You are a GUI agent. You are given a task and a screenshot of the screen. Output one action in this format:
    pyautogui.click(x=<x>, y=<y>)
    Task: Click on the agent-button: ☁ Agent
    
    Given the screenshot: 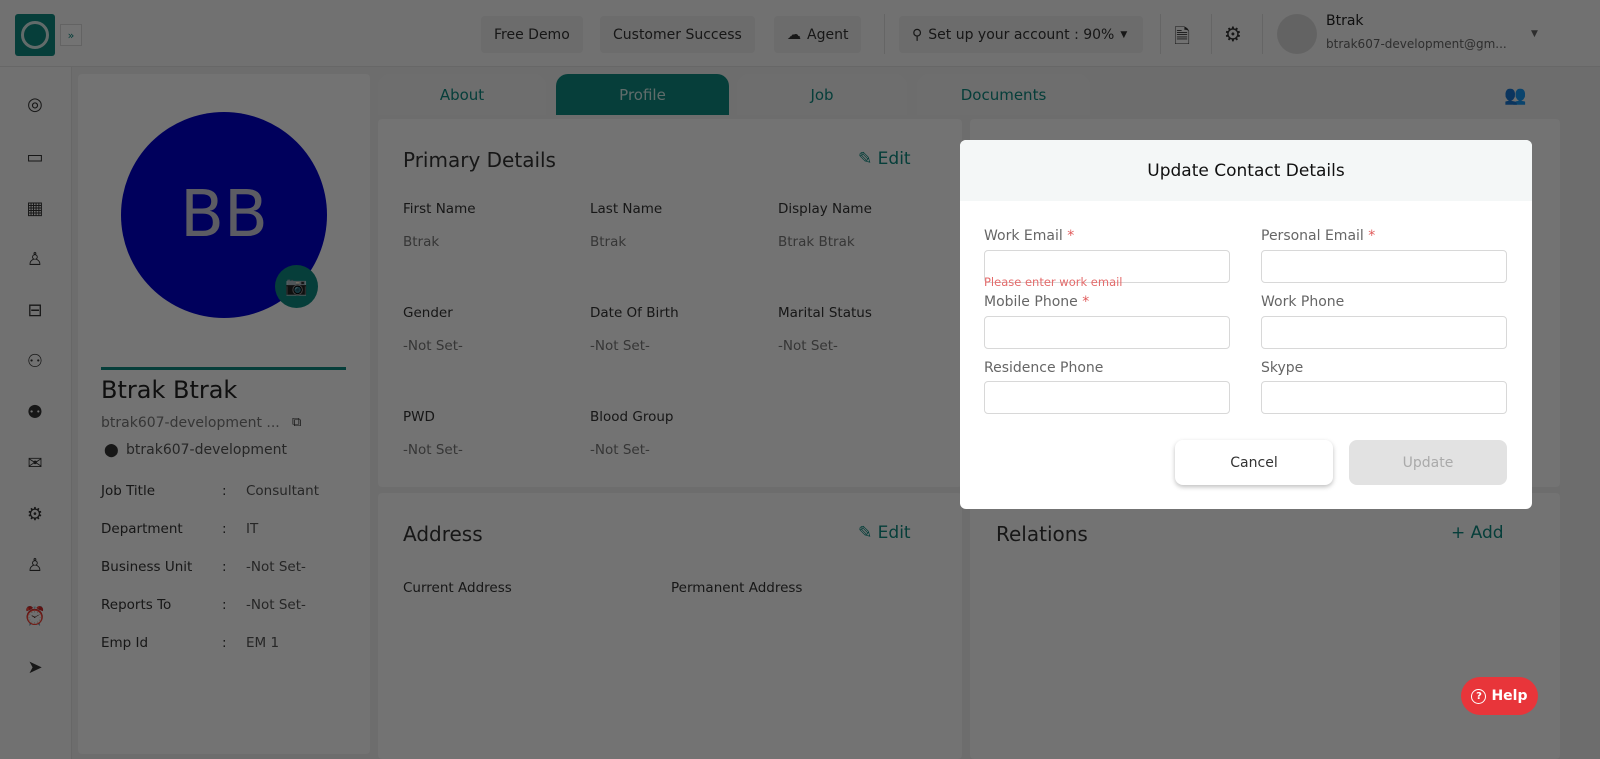 What is the action you would take?
    pyautogui.click(x=818, y=34)
    